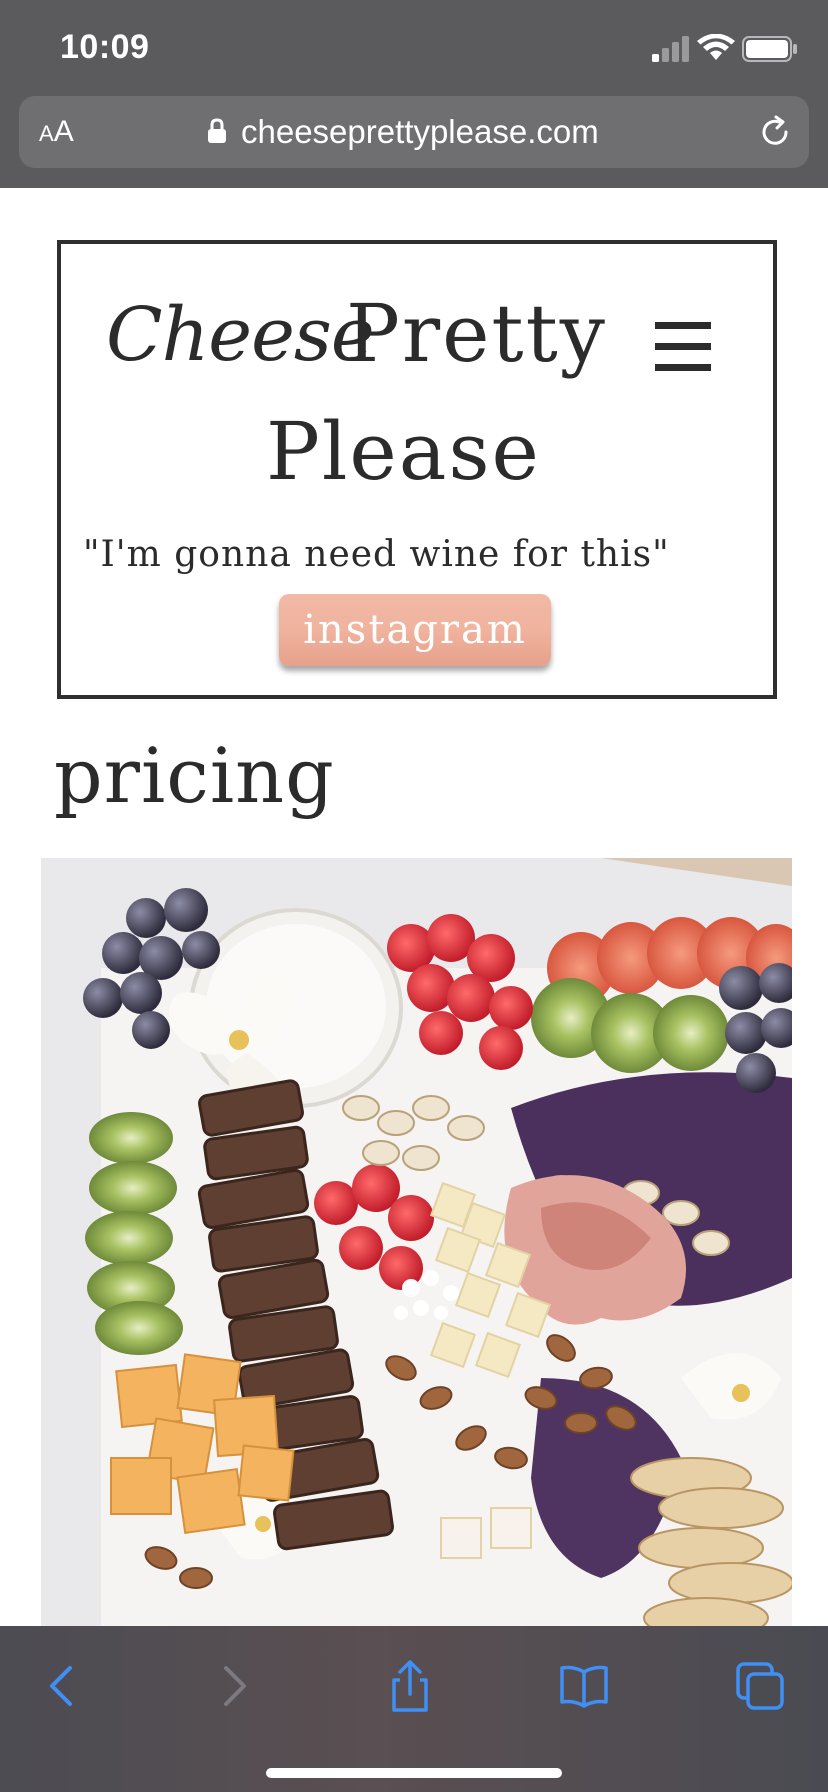 The width and height of the screenshot is (828, 1792). Describe the element at coordinates (240, 335) in the screenshot. I see `logo-word-cheese: Cheese` at that location.